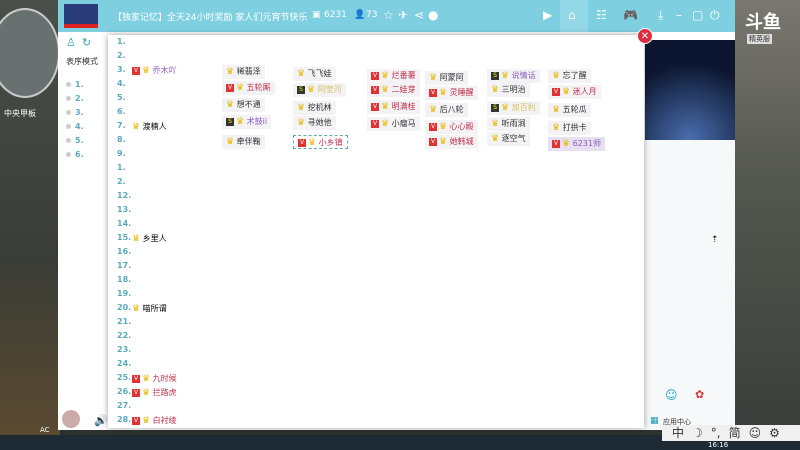 This screenshot has height=450, width=800. What do you see at coordinates (124, 335) in the screenshot?
I see `list-number: 22.` at bounding box center [124, 335].